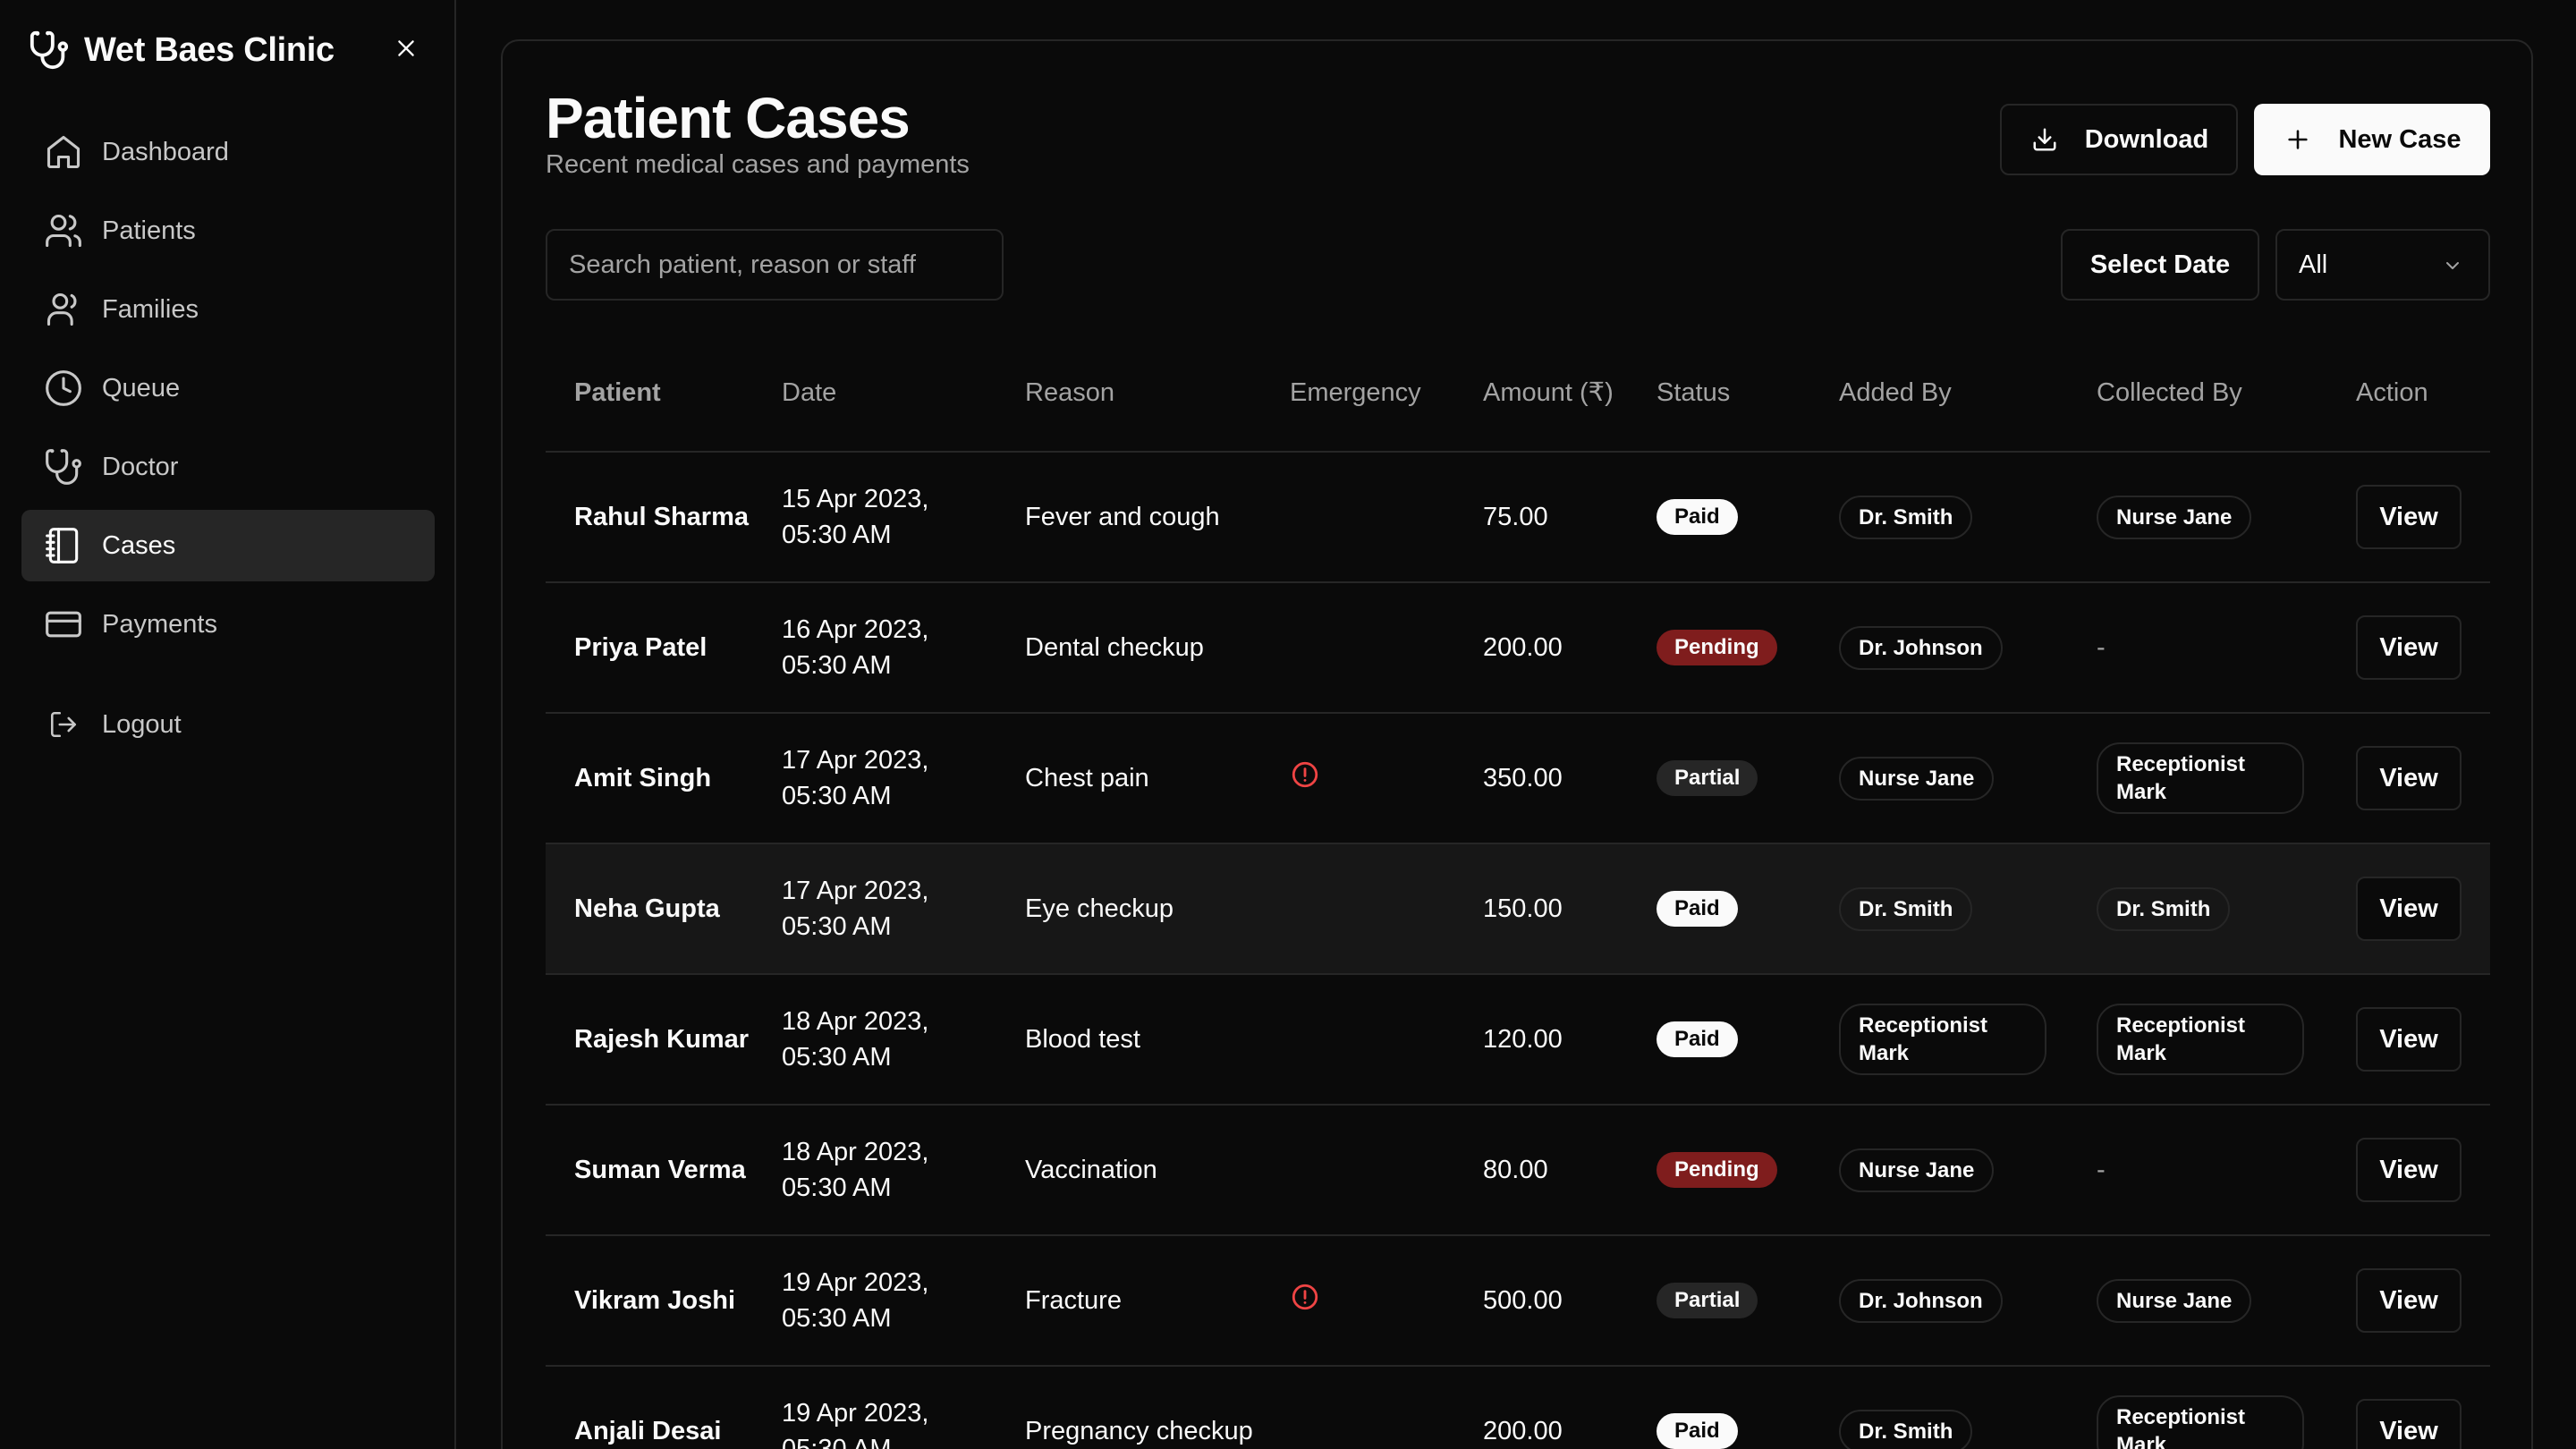 The height and width of the screenshot is (1449, 2576). What do you see at coordinates (641, 647) in the screenshot?
I see `patient-name: Priya Patel` at bounding box center [641, 647].